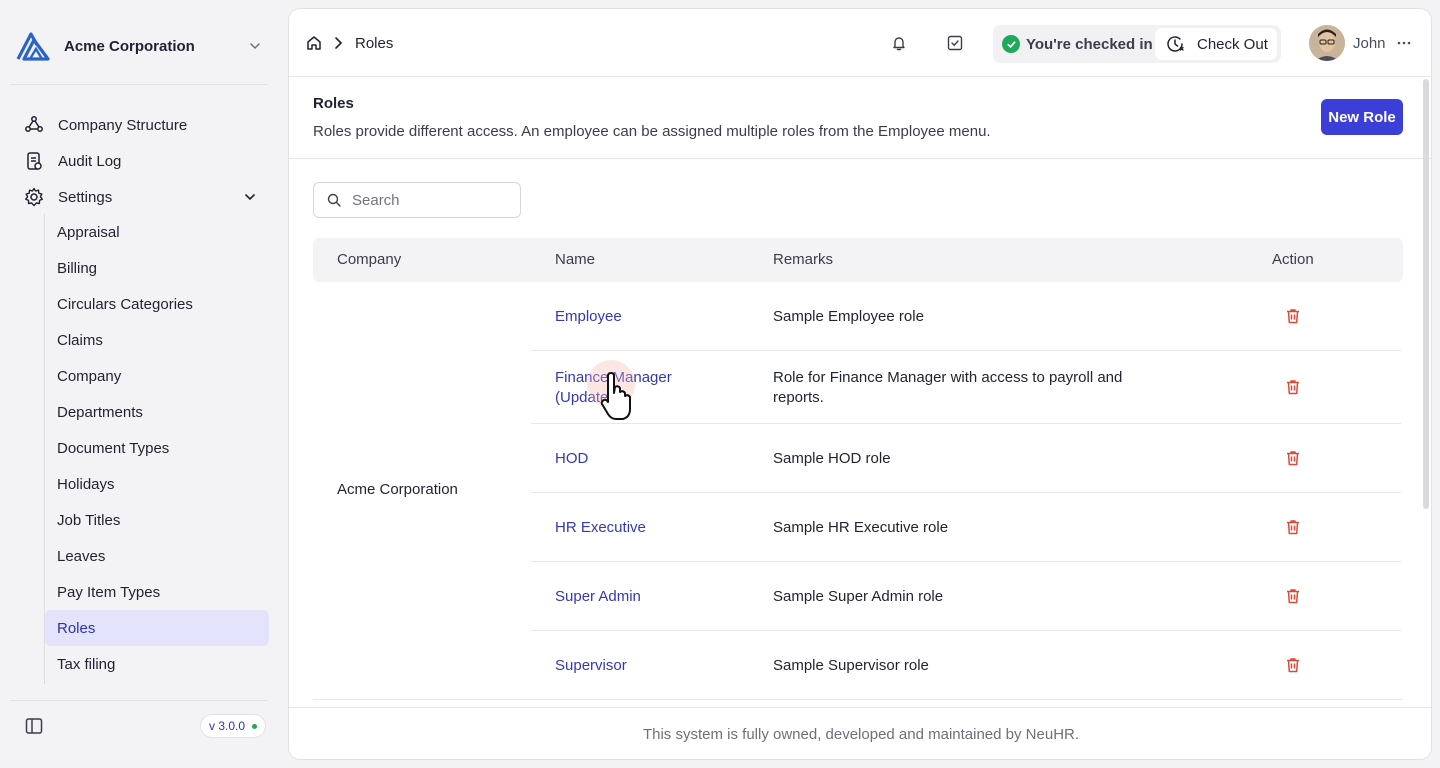 This screenshot has width=1440, height=768. Describe the element at coordinates (34, 197) in the screenshot. I see `gear-icon` at that location.